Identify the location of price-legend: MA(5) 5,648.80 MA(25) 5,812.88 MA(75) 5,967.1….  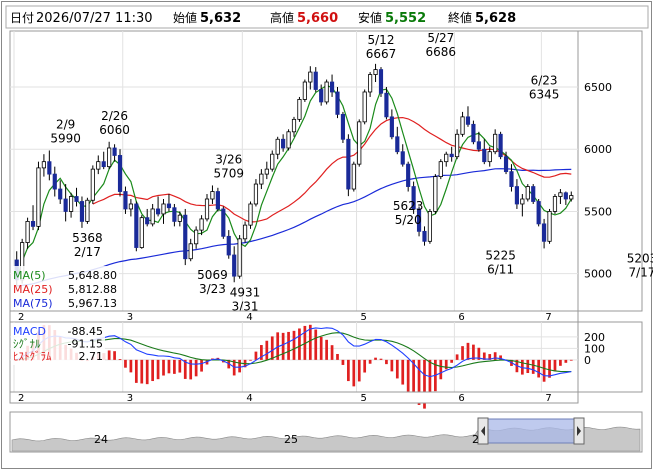
(65, 288).